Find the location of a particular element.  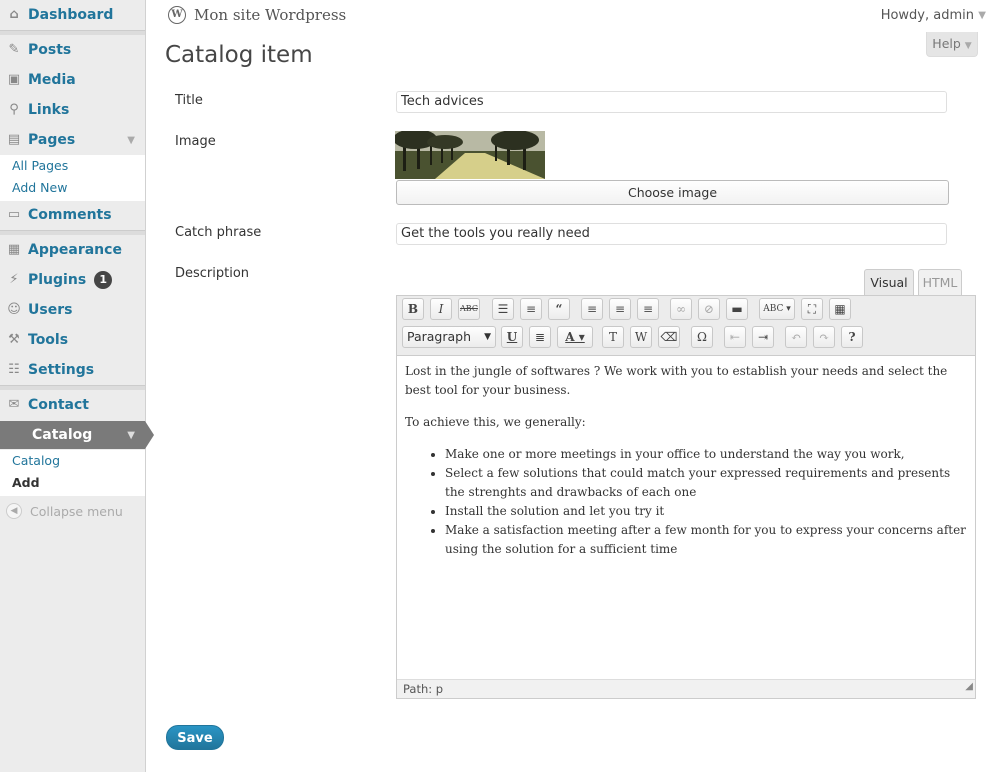

submenu-catalog: Catalog is located at coordinates (72, 461).